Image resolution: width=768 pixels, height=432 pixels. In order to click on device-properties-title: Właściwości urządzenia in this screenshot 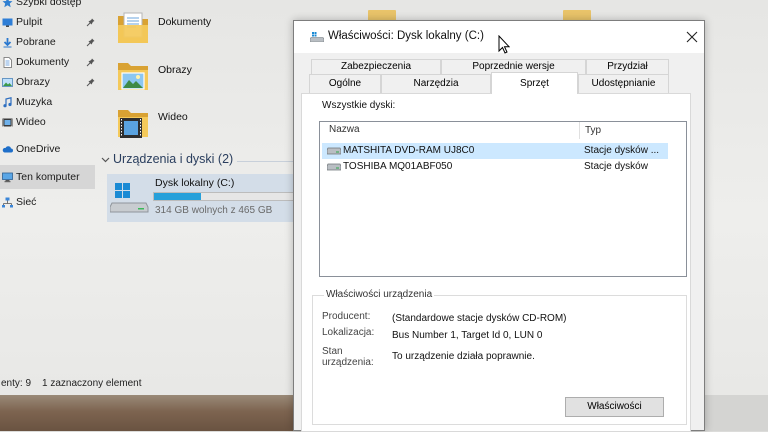, I will do `click(379, 294)`.